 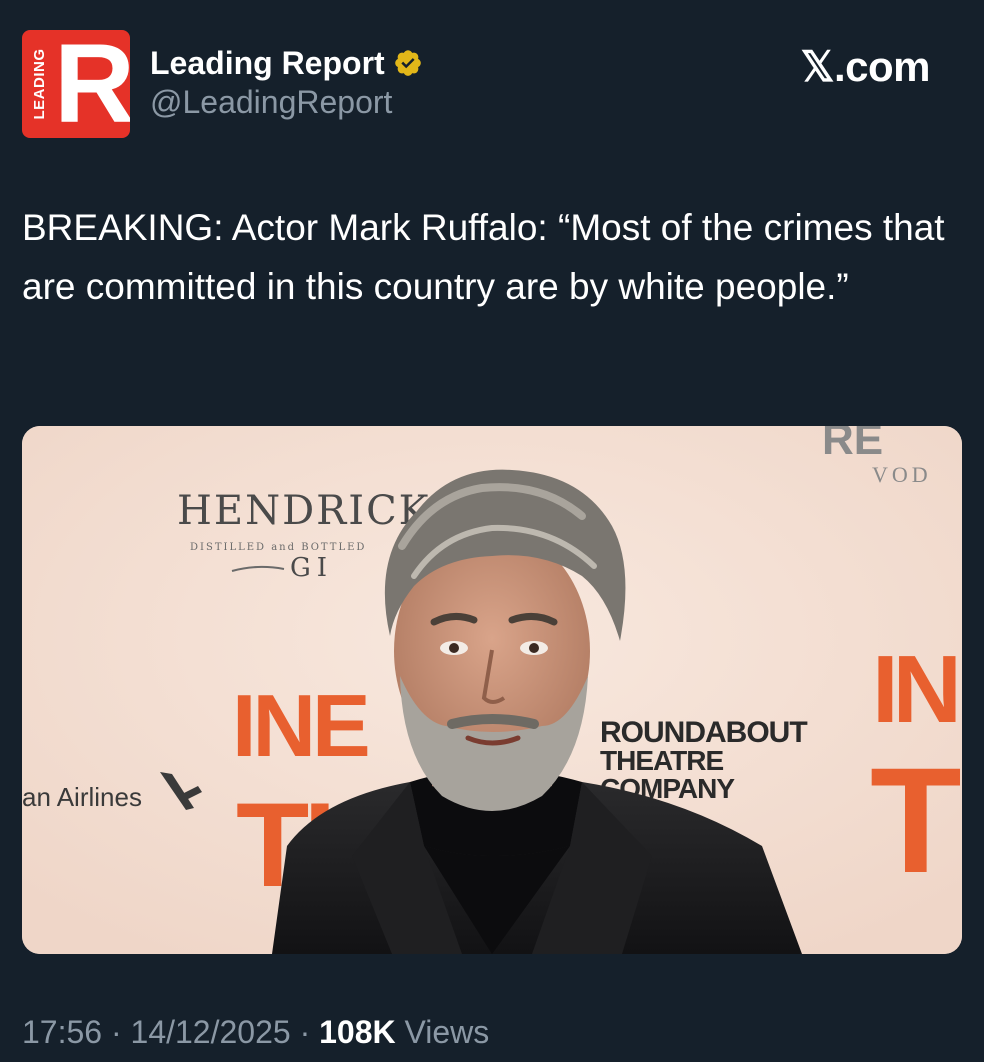 What do you see at coordinates (82, 797) in the screenshot?
I see `backdrop-airlines: an Airlines` at bounding box center [82, 797].